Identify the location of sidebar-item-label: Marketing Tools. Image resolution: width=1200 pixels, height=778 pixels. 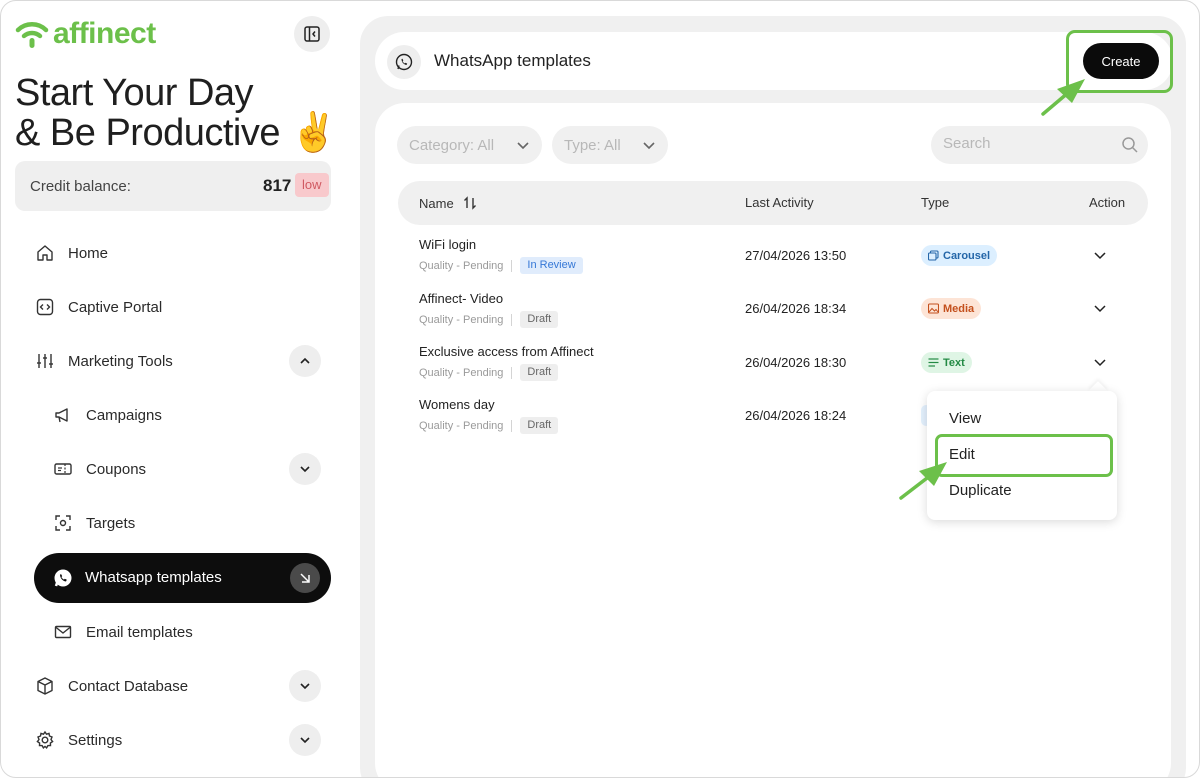
(120, 361).